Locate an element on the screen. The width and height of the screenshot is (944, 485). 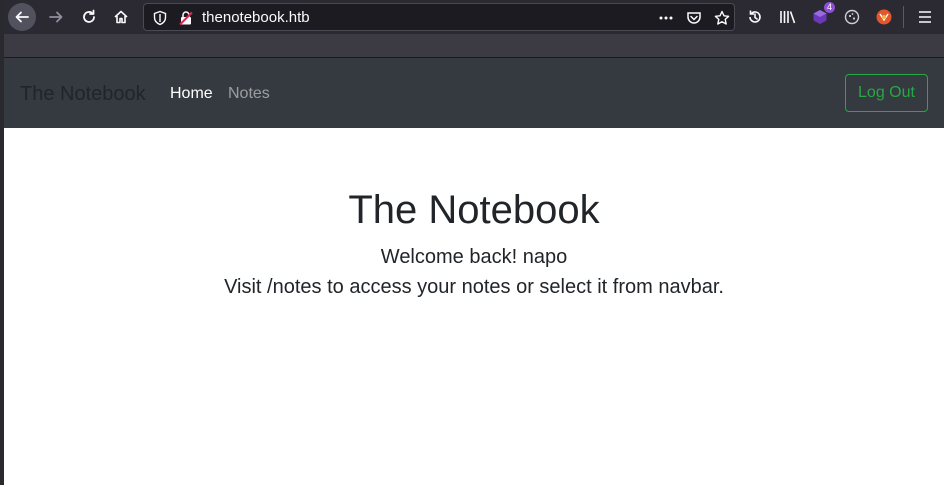
browser-toolbar: thenotebook.htb 4 is located at coordinates (474, 17).